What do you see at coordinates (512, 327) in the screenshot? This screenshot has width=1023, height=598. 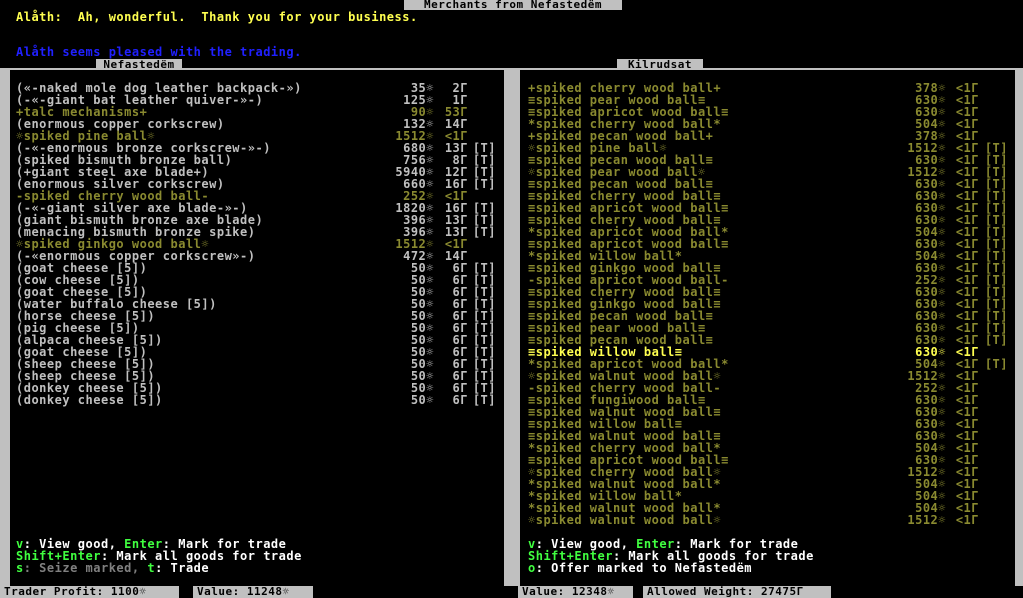 I see `center-frame-border` at bounding box center [512, 327].